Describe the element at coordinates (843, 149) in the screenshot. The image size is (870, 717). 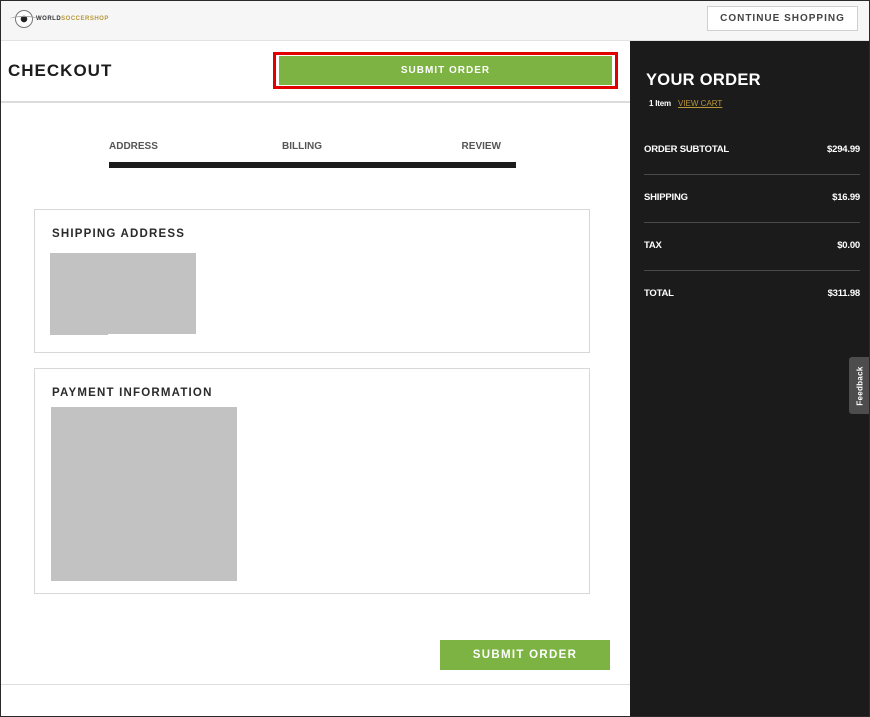
I see `summary-value: $294.99` at that location.